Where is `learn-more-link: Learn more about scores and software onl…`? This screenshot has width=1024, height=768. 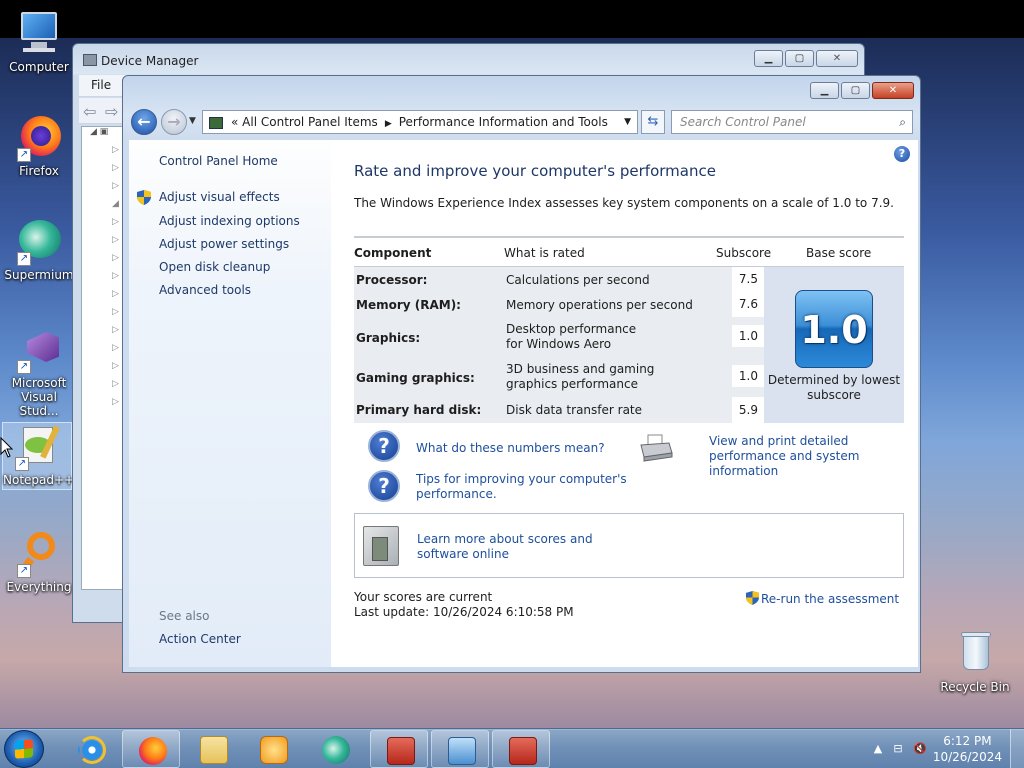 learn-more-link: Learn more about scores and software onl… is located at coordinates (527, 547).